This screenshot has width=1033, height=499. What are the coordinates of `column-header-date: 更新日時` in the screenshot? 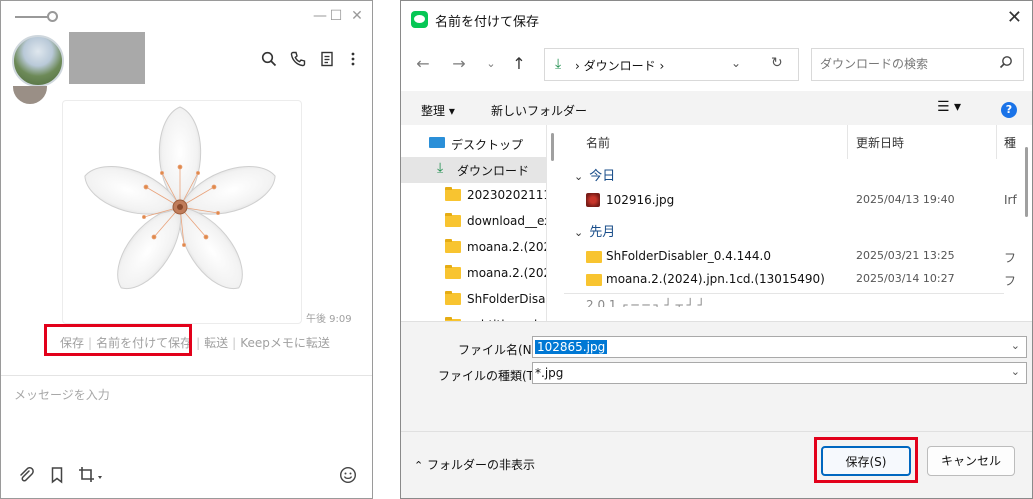 It's located at (880, 142).